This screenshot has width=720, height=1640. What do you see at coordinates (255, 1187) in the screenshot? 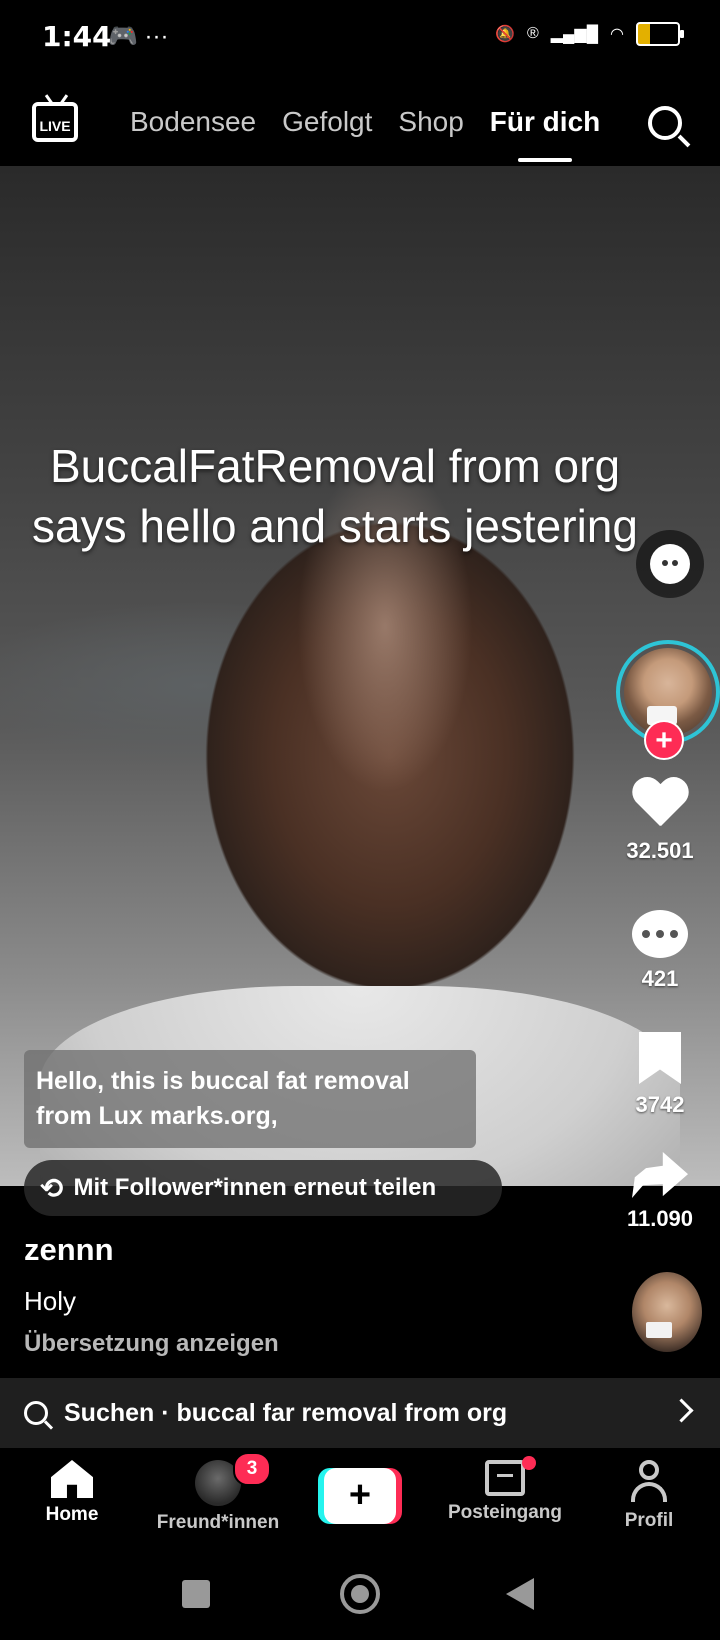
I see `repost-label: Mit Follower*innen erneut teilen` at bounding box center [255, 1187].